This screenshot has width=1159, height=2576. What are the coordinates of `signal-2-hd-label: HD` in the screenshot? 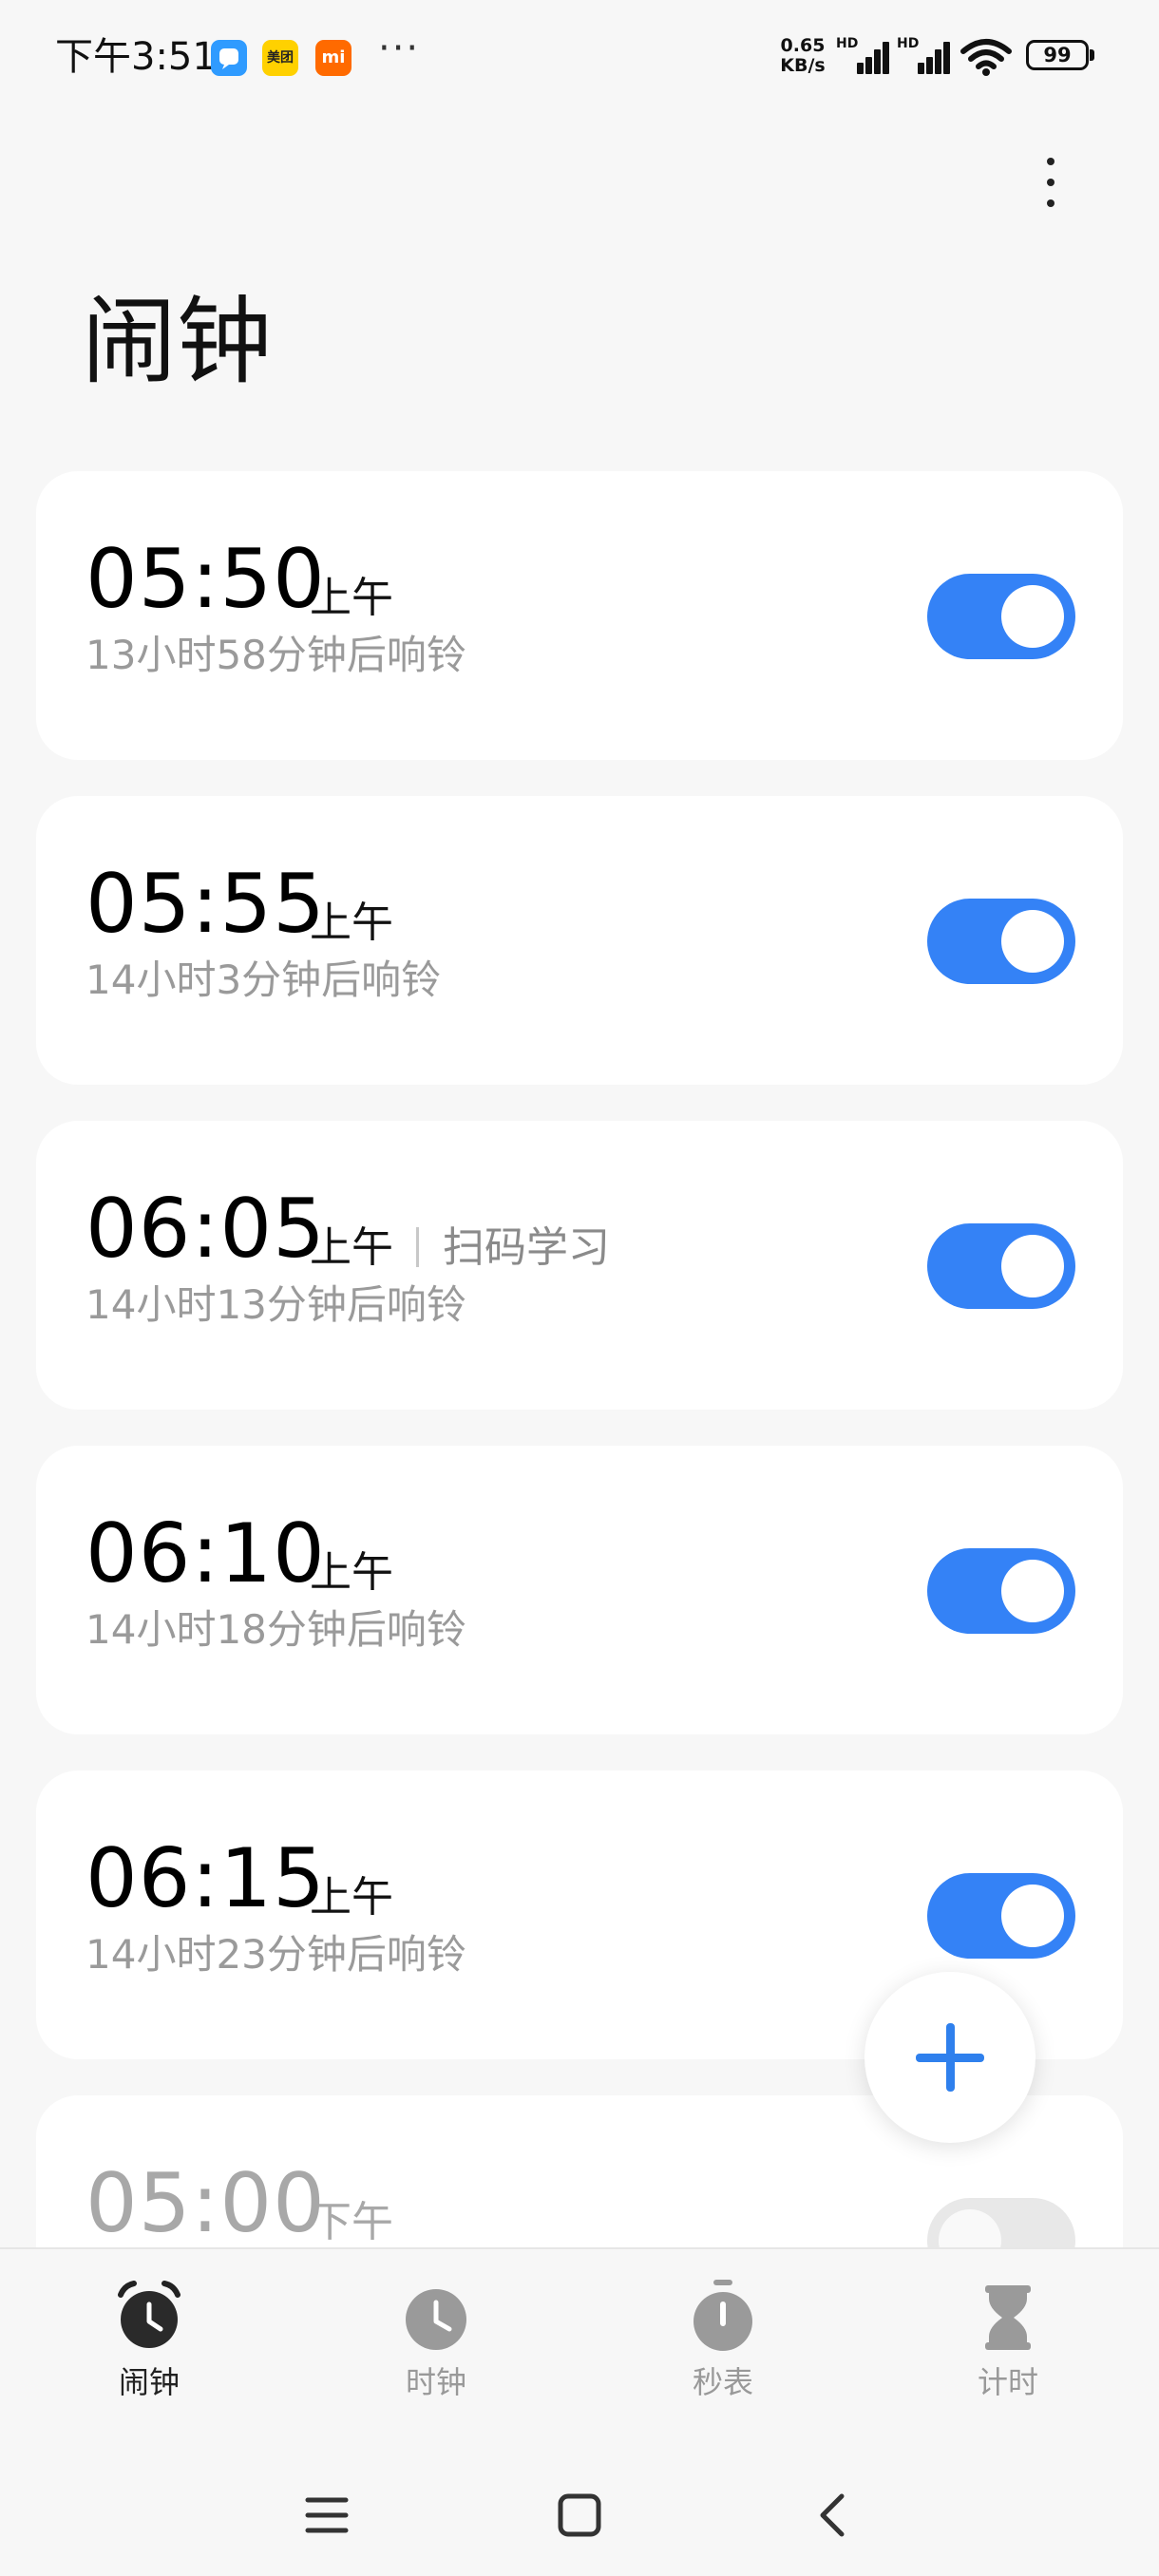 It's located at (908, 43).